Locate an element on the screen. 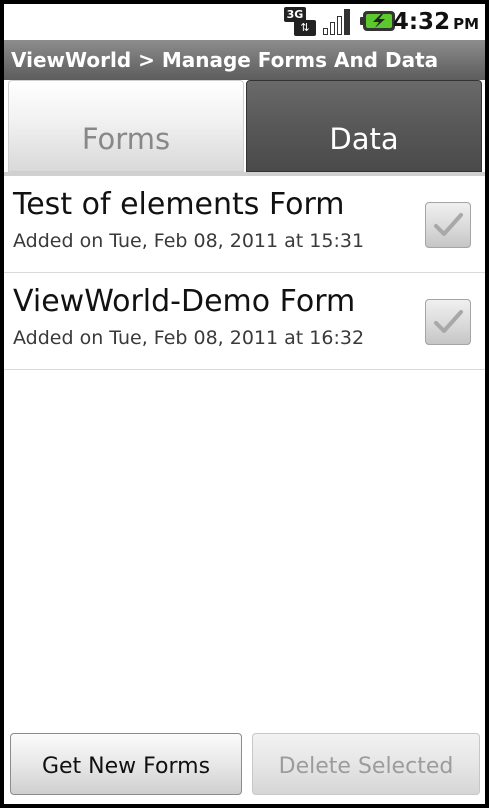 This screenshot has width=489, height=808. clock: 4:32 PM is located at coordinates (436, 22).